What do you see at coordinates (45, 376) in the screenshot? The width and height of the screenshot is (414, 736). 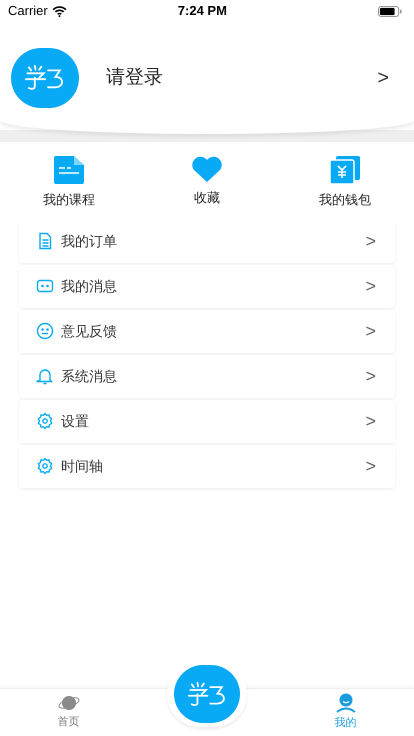 I see `bell-icon` at bounding box center [45, 376].